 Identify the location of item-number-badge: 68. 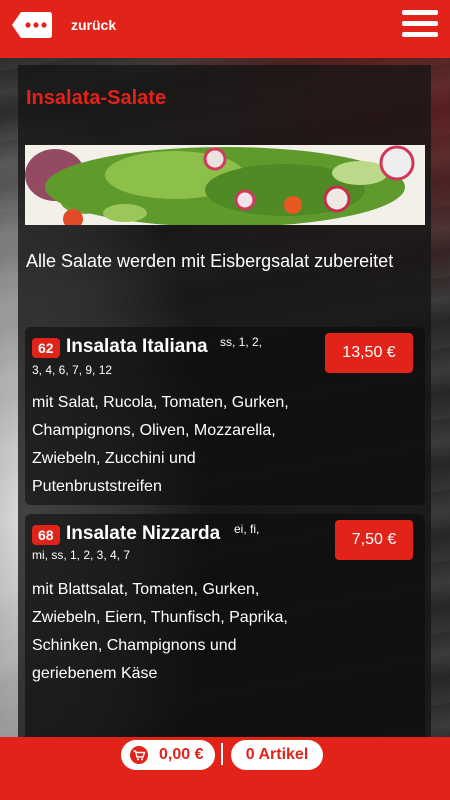
(46, 535).